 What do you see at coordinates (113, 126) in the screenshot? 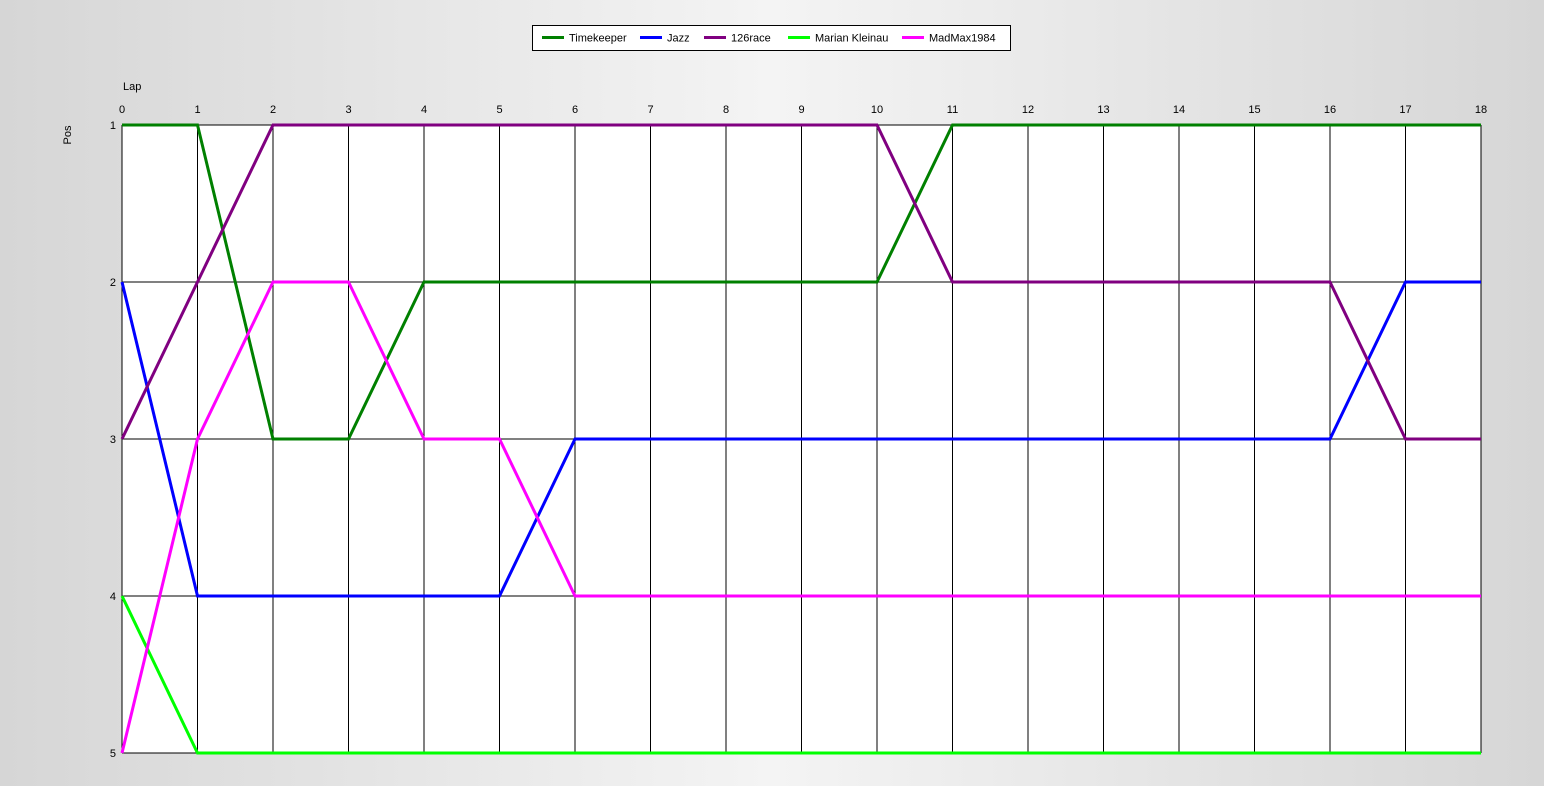
I see `y-tick-label: 1` at bounding box center [113, 126].